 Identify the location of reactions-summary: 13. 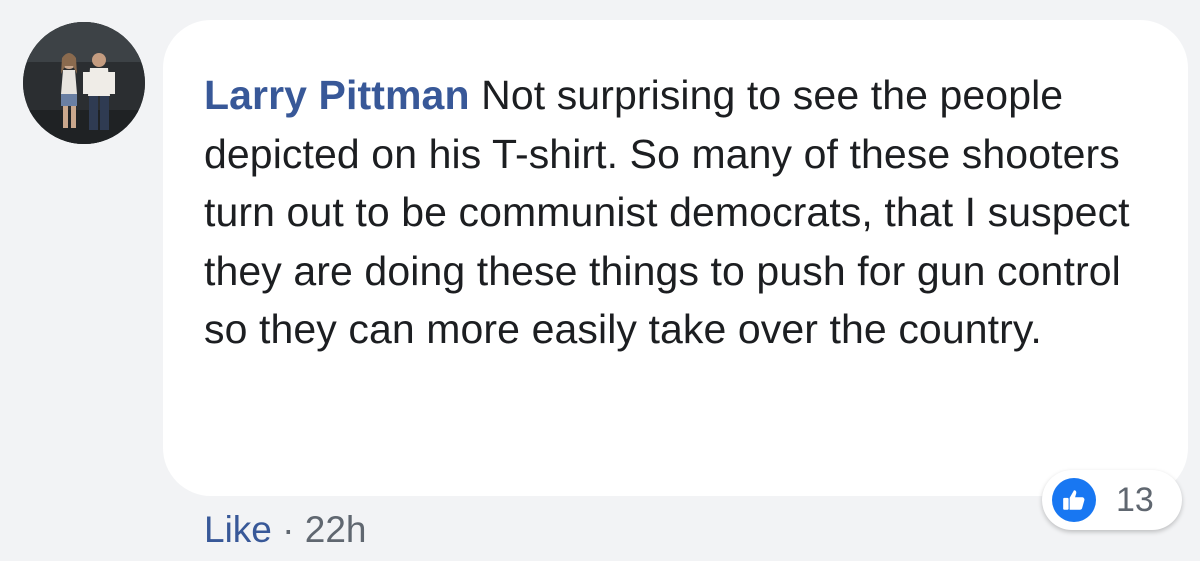
(1112, 500).